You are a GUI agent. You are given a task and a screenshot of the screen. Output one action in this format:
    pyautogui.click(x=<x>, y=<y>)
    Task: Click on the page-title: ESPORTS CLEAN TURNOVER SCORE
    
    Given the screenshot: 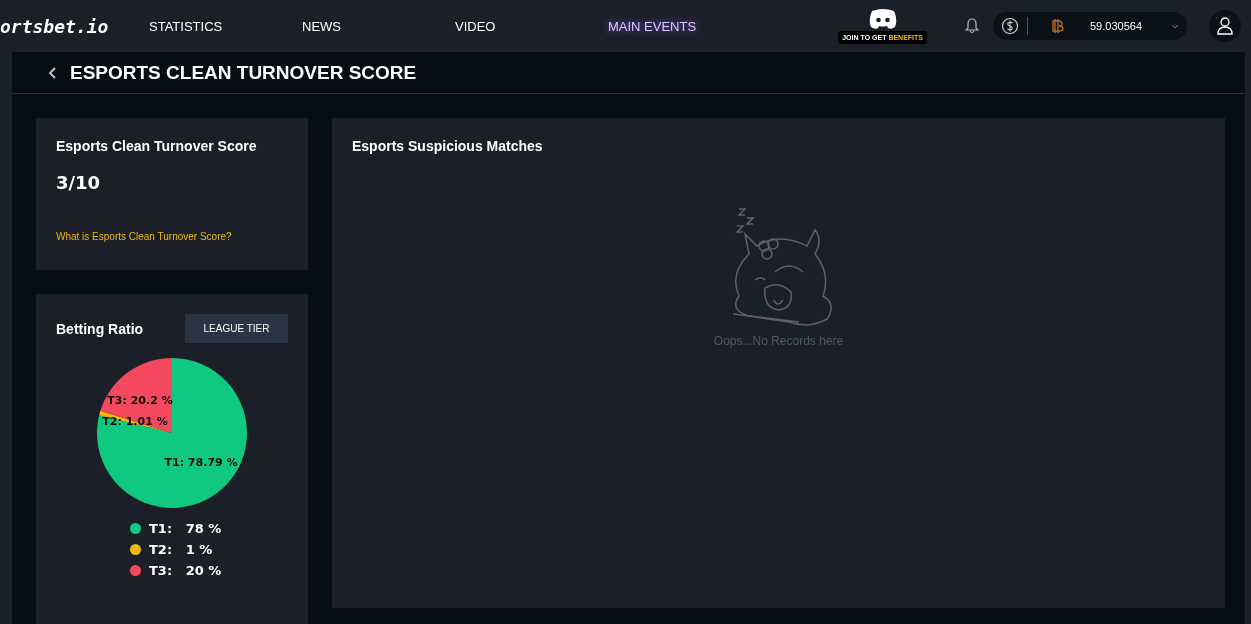 What is the action you would take?
    pyautogui.click(x=243, y=72)
    